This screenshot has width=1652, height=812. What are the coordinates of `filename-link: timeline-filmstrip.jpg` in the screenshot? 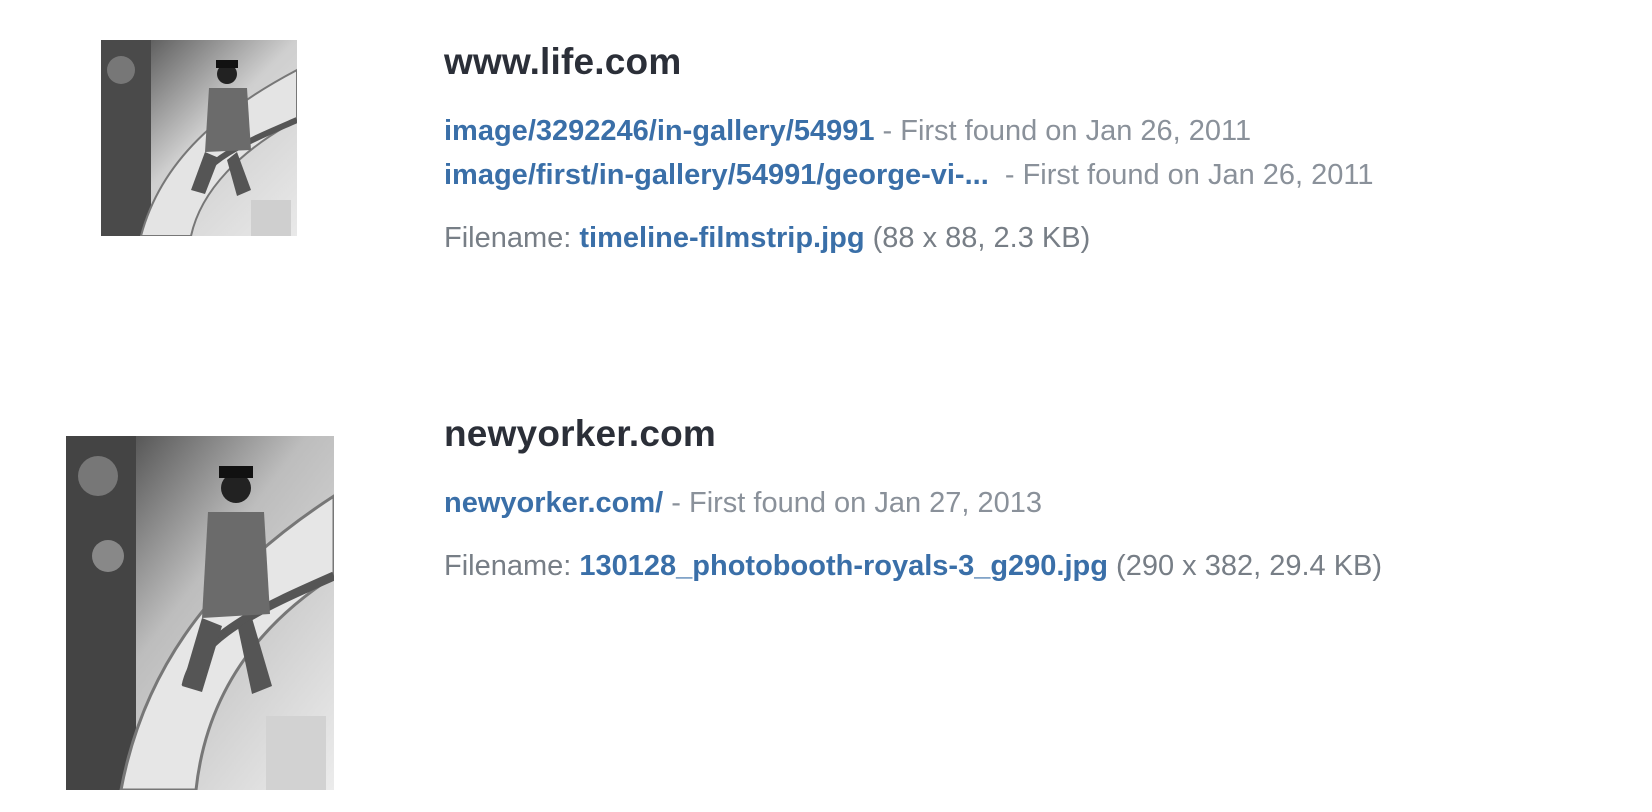 It's located at (721, 238).